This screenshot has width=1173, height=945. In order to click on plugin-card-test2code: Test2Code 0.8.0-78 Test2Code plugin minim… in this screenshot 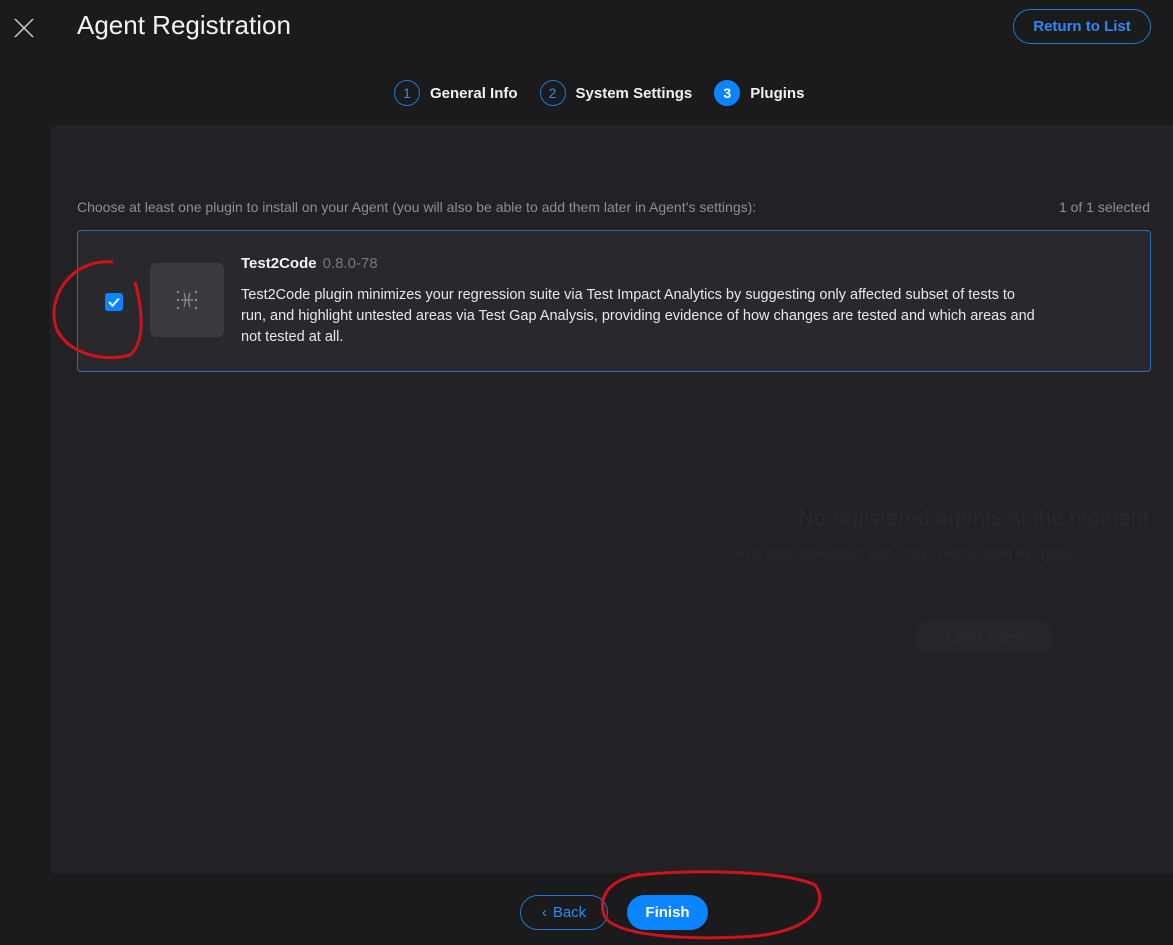, I will do `click(614, 301)`.